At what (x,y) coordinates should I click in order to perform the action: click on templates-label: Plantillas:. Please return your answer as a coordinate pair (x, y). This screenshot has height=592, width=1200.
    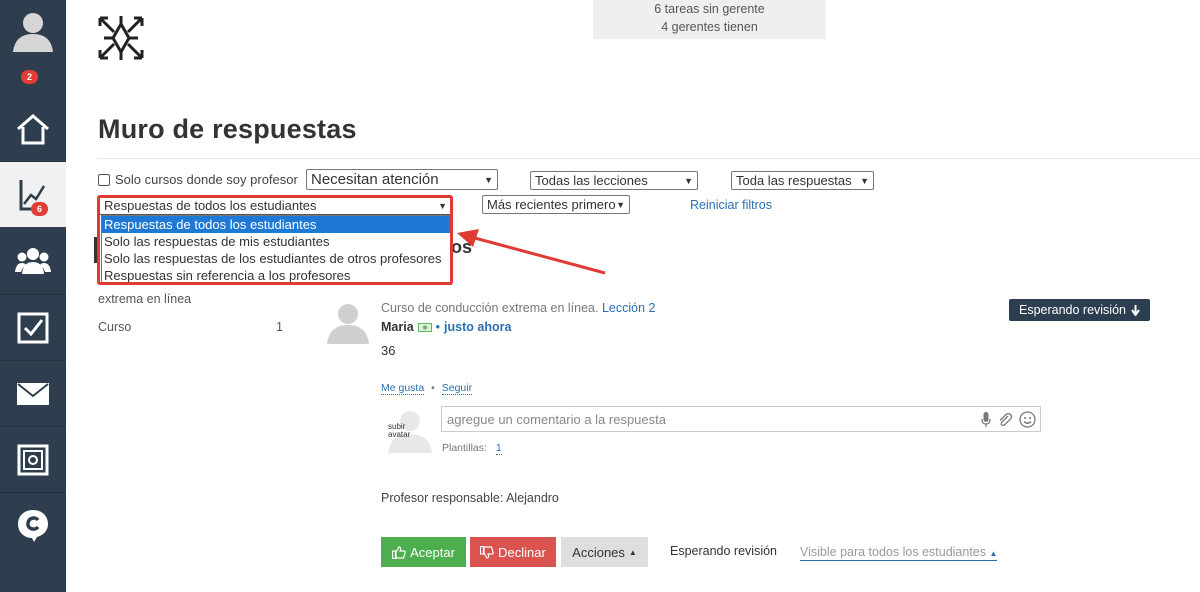
    Looking at the image, I should click on (464, 448).